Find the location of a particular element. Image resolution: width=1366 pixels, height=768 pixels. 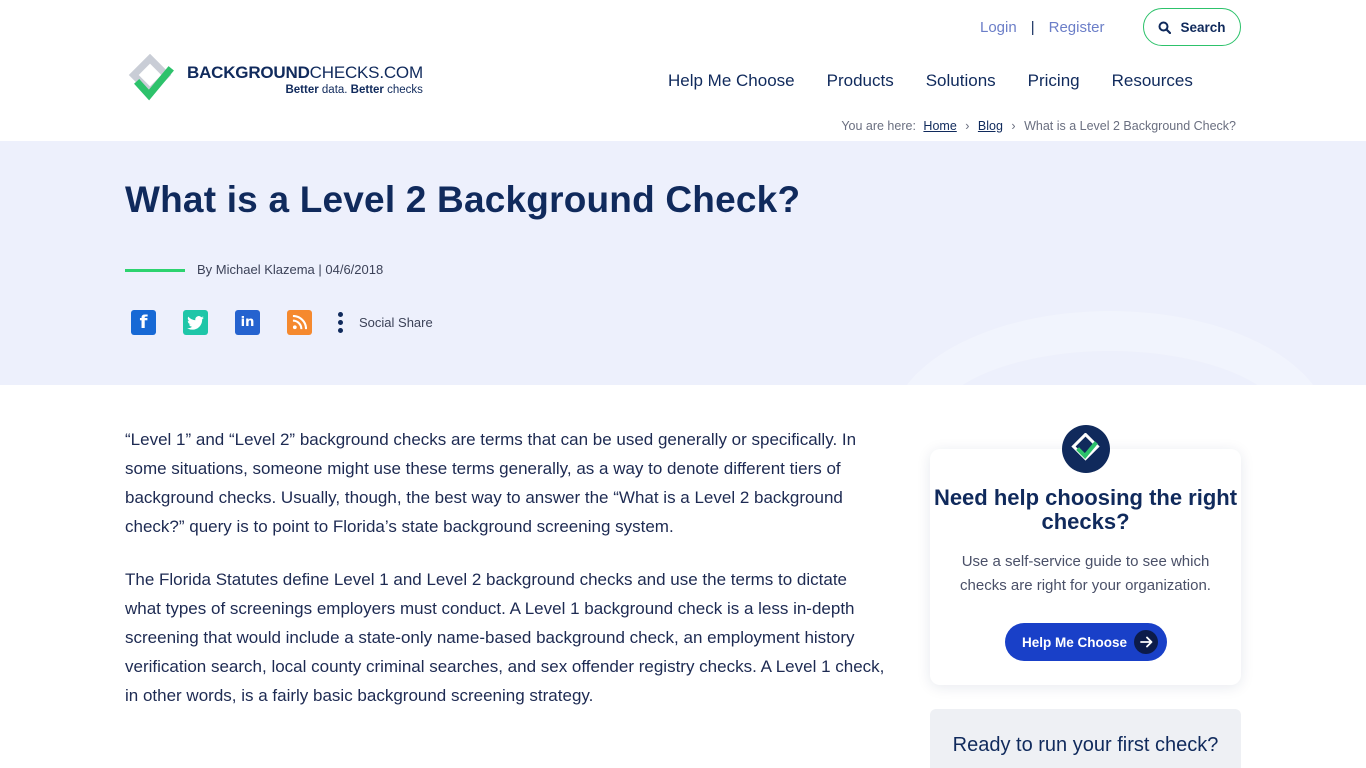

search-button-label: Search is located at coordinates (1203, 27).